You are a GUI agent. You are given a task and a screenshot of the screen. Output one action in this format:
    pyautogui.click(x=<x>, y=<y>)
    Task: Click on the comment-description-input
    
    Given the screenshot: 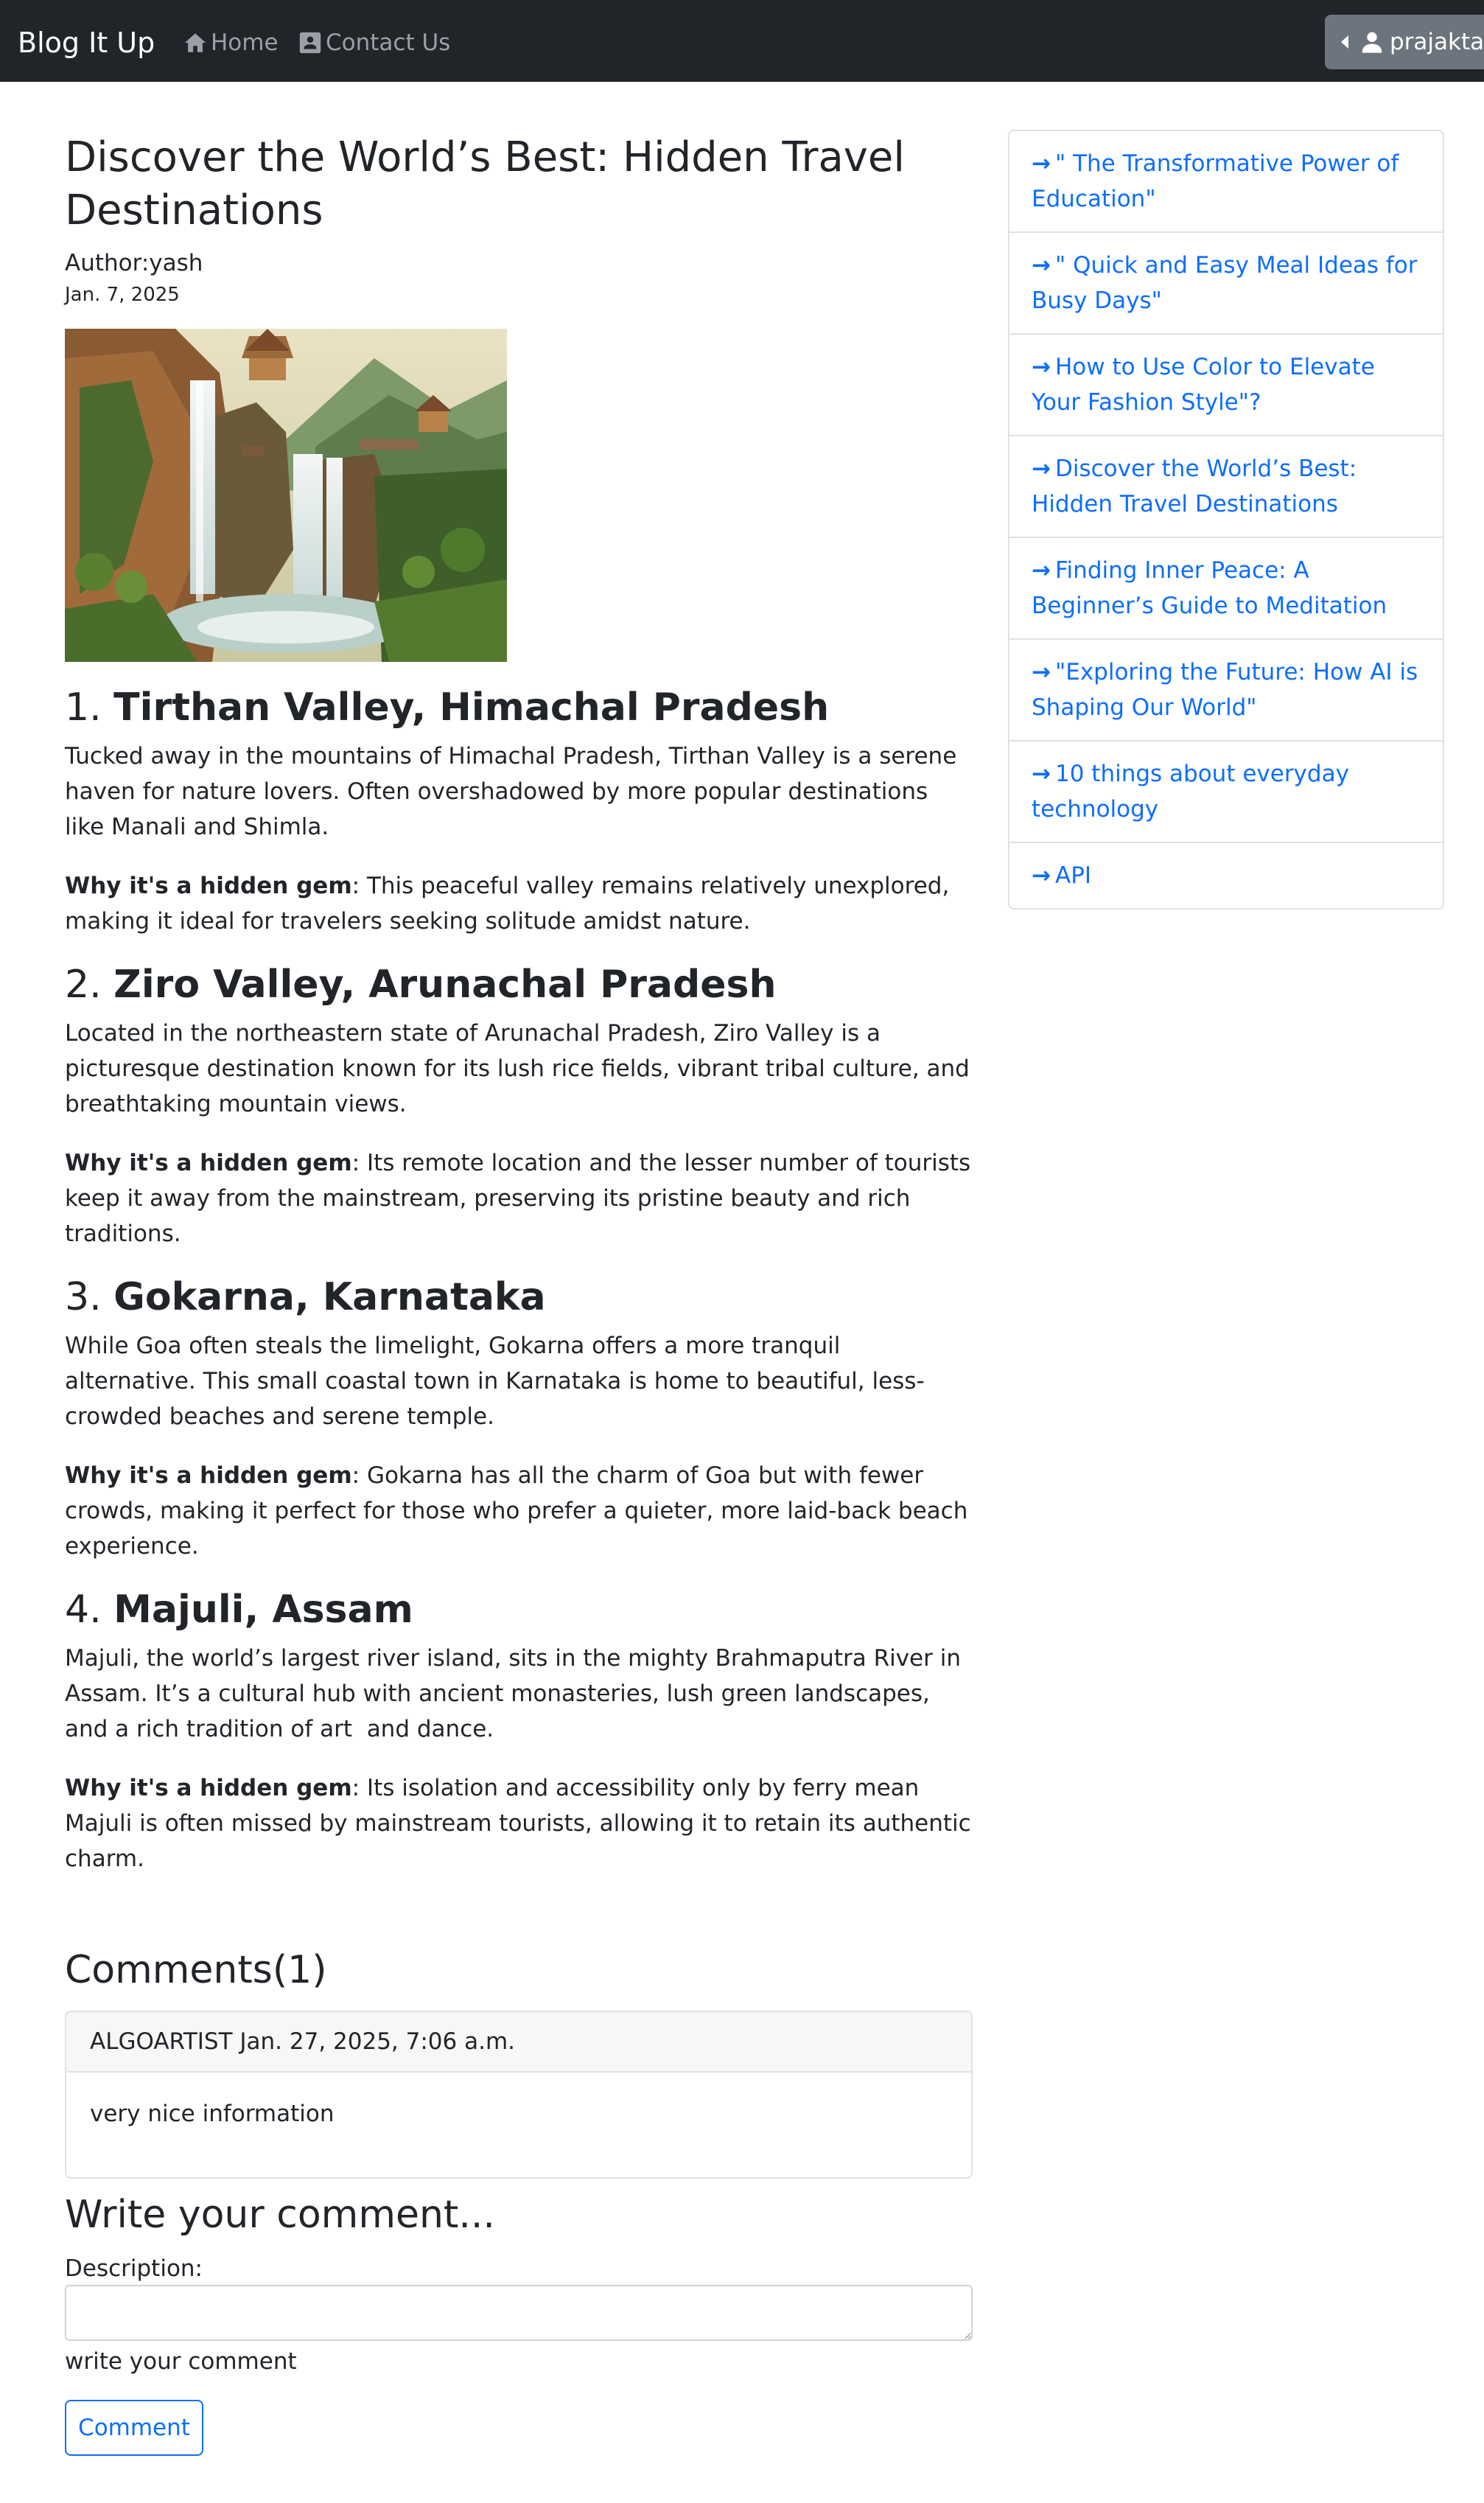 What is the action you would take?
    pyautogui.click(x=519, y=2313)
    